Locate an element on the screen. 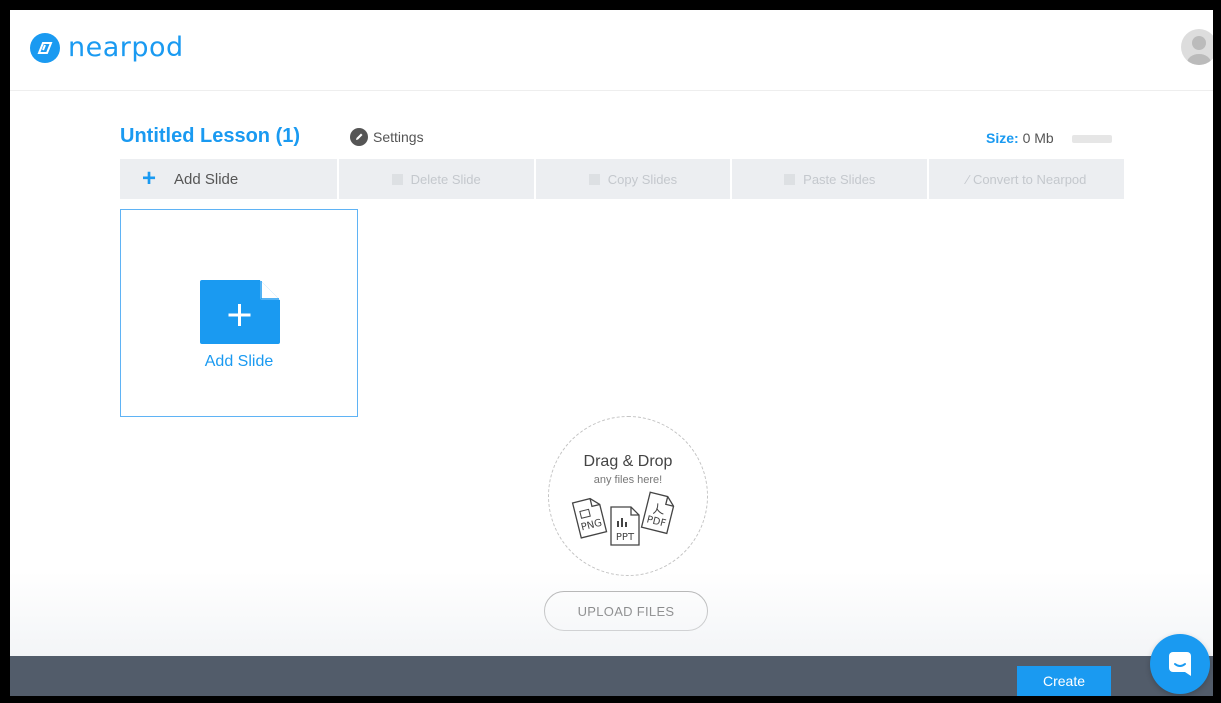  pdf-file-icon: PDF is located at coordinates (657, 513).